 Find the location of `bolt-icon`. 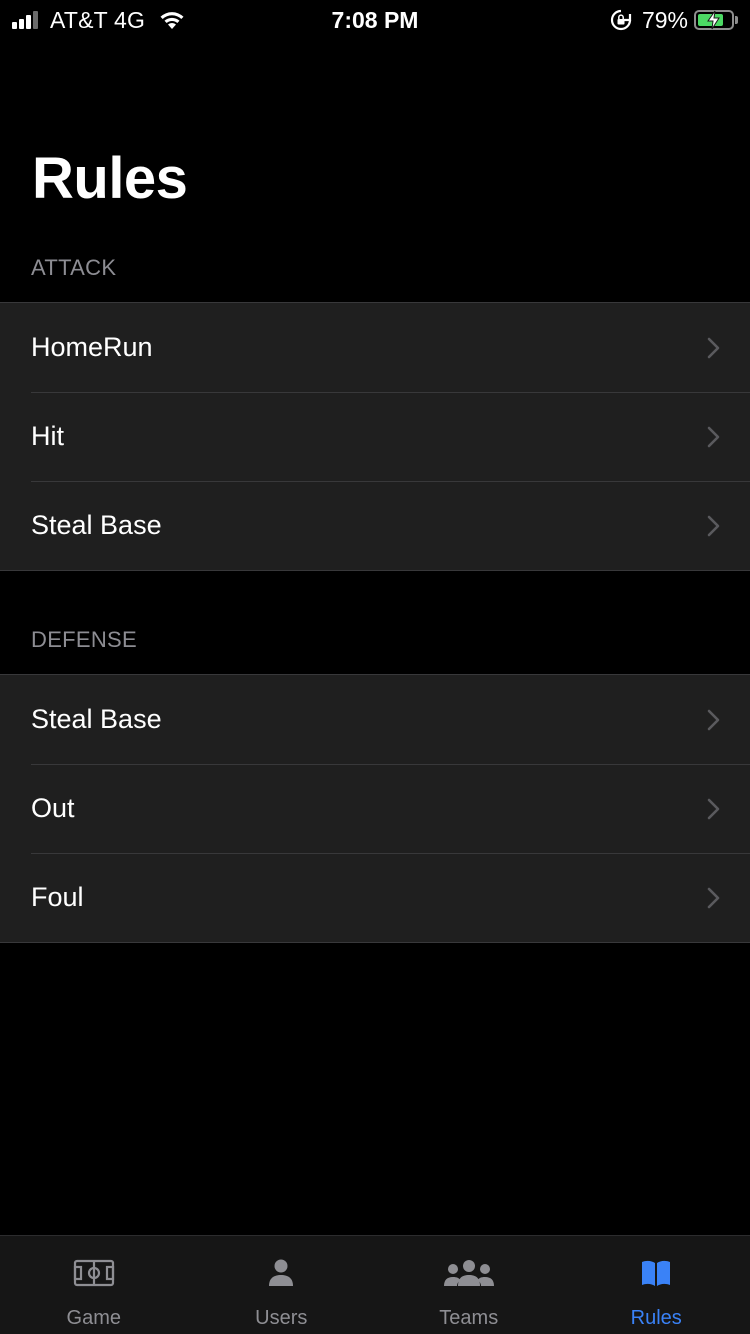

bolt-icon is located at coordinates (713, 20).